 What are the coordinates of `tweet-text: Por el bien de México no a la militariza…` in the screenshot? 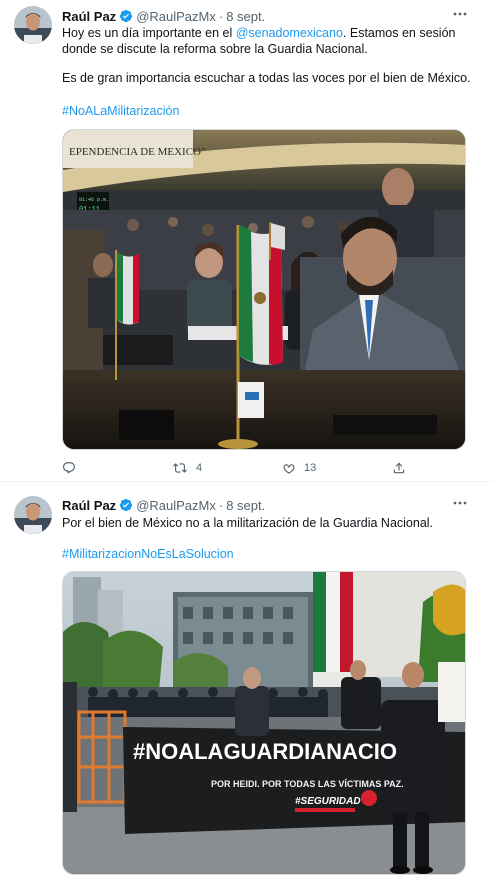 It's located at (248, 523).